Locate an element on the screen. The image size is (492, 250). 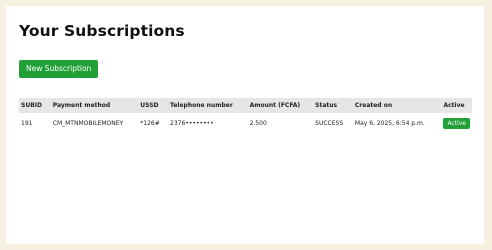
column-created-on: Created on is located at coordinates (397, 105).